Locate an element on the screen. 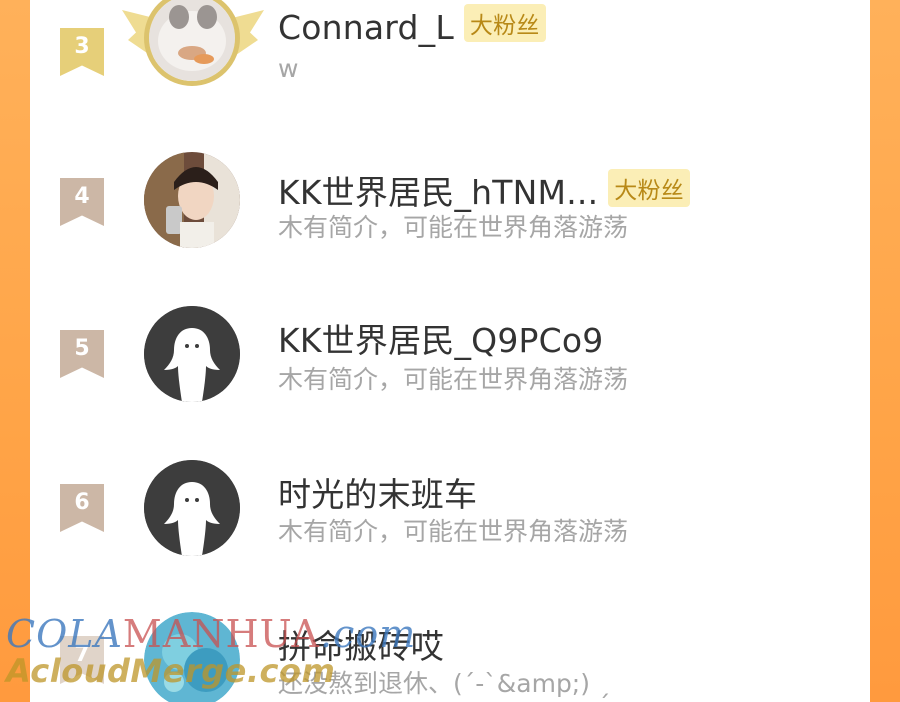  rank-number: 6 is located at coordinates (82, 502).